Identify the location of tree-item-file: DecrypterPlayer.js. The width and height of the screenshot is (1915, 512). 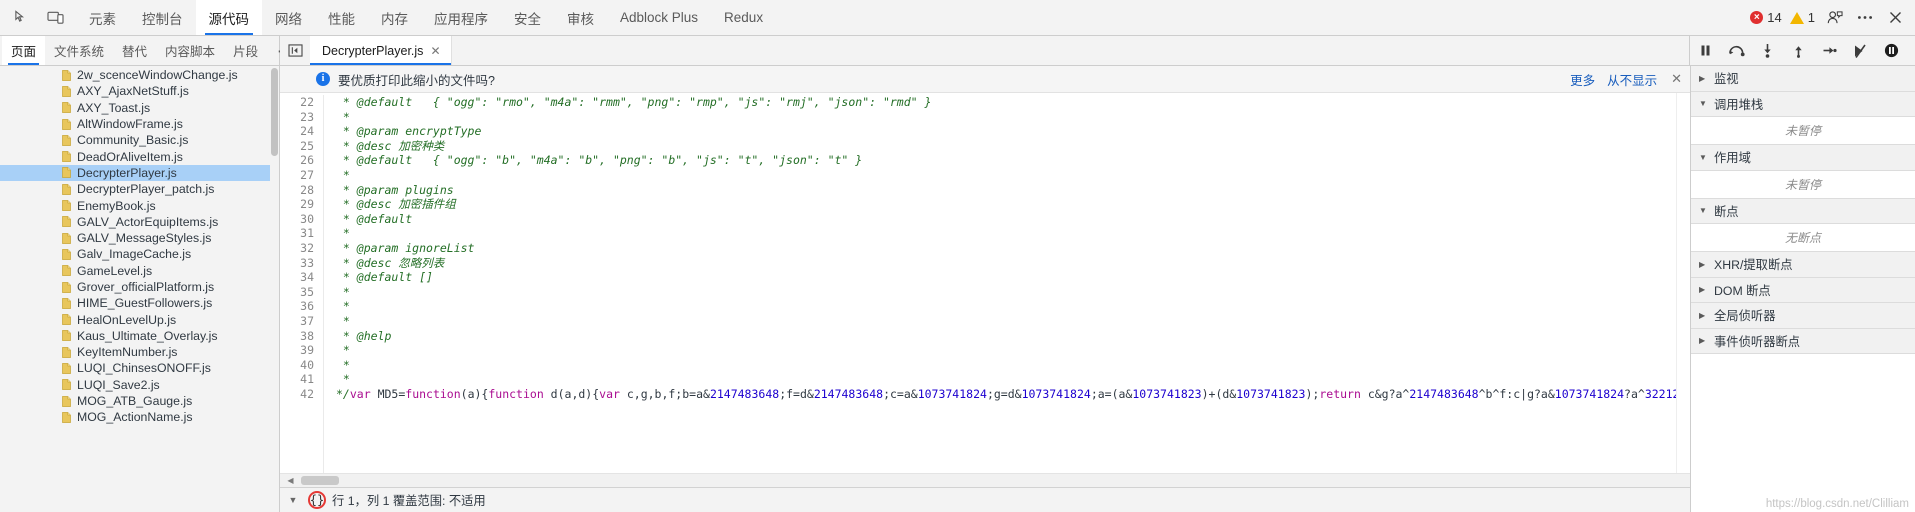
(139, 173).